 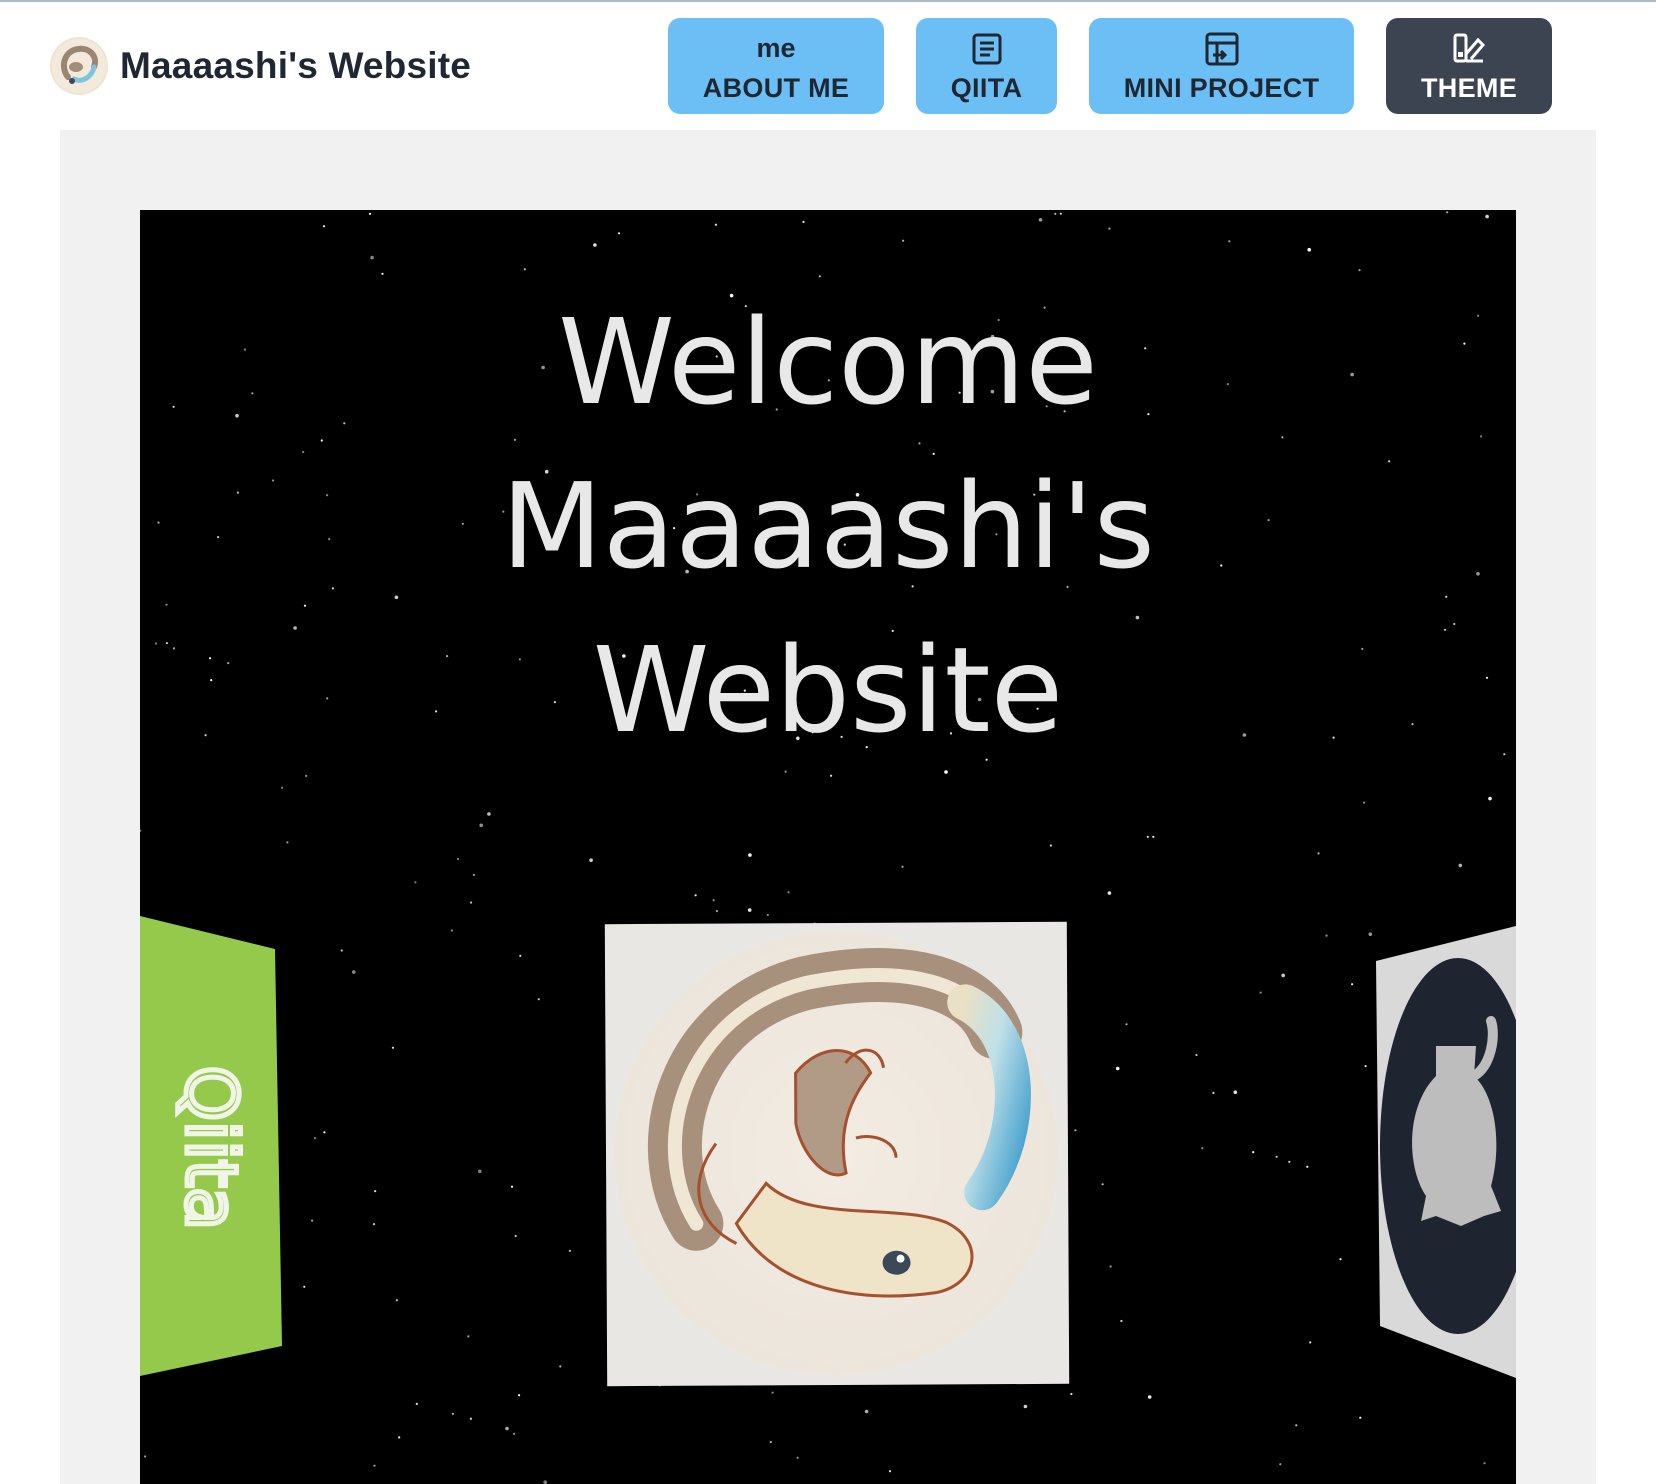 I want to click on project-icon, so click(x=1222, y=49).